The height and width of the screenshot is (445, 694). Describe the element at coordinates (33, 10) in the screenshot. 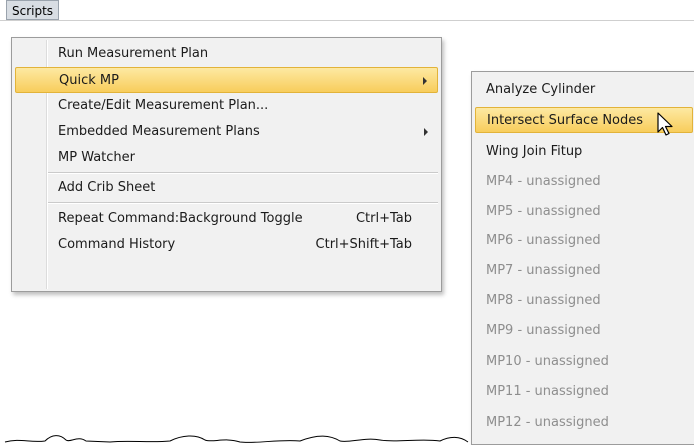

I see `menu-scripts: Scripts` at that location.